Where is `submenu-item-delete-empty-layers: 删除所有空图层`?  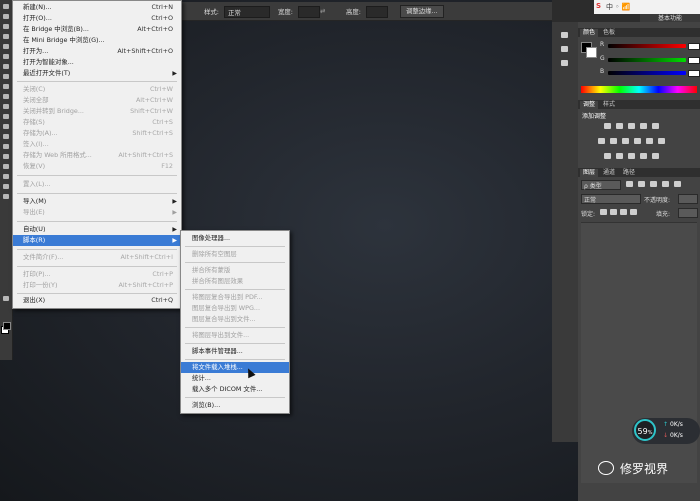
submenu-item-delete-empty-layers: 删除所有空图层 is located at coordinates (235, 254).